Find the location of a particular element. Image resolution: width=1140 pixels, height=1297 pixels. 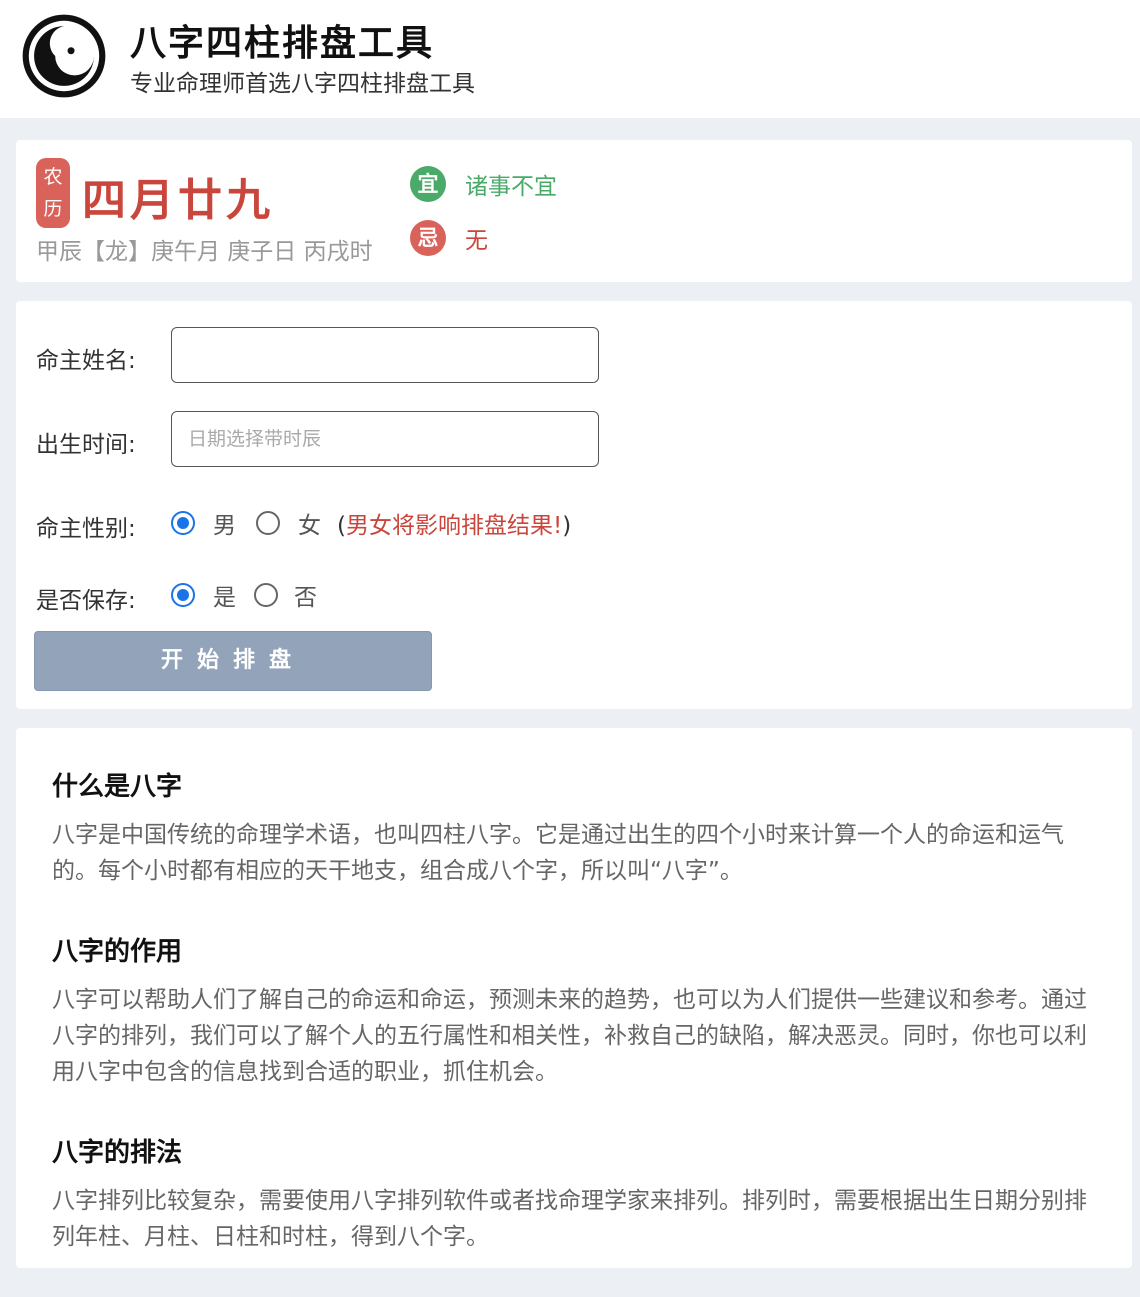

save-no-radio is located at coordinates (266, 595).